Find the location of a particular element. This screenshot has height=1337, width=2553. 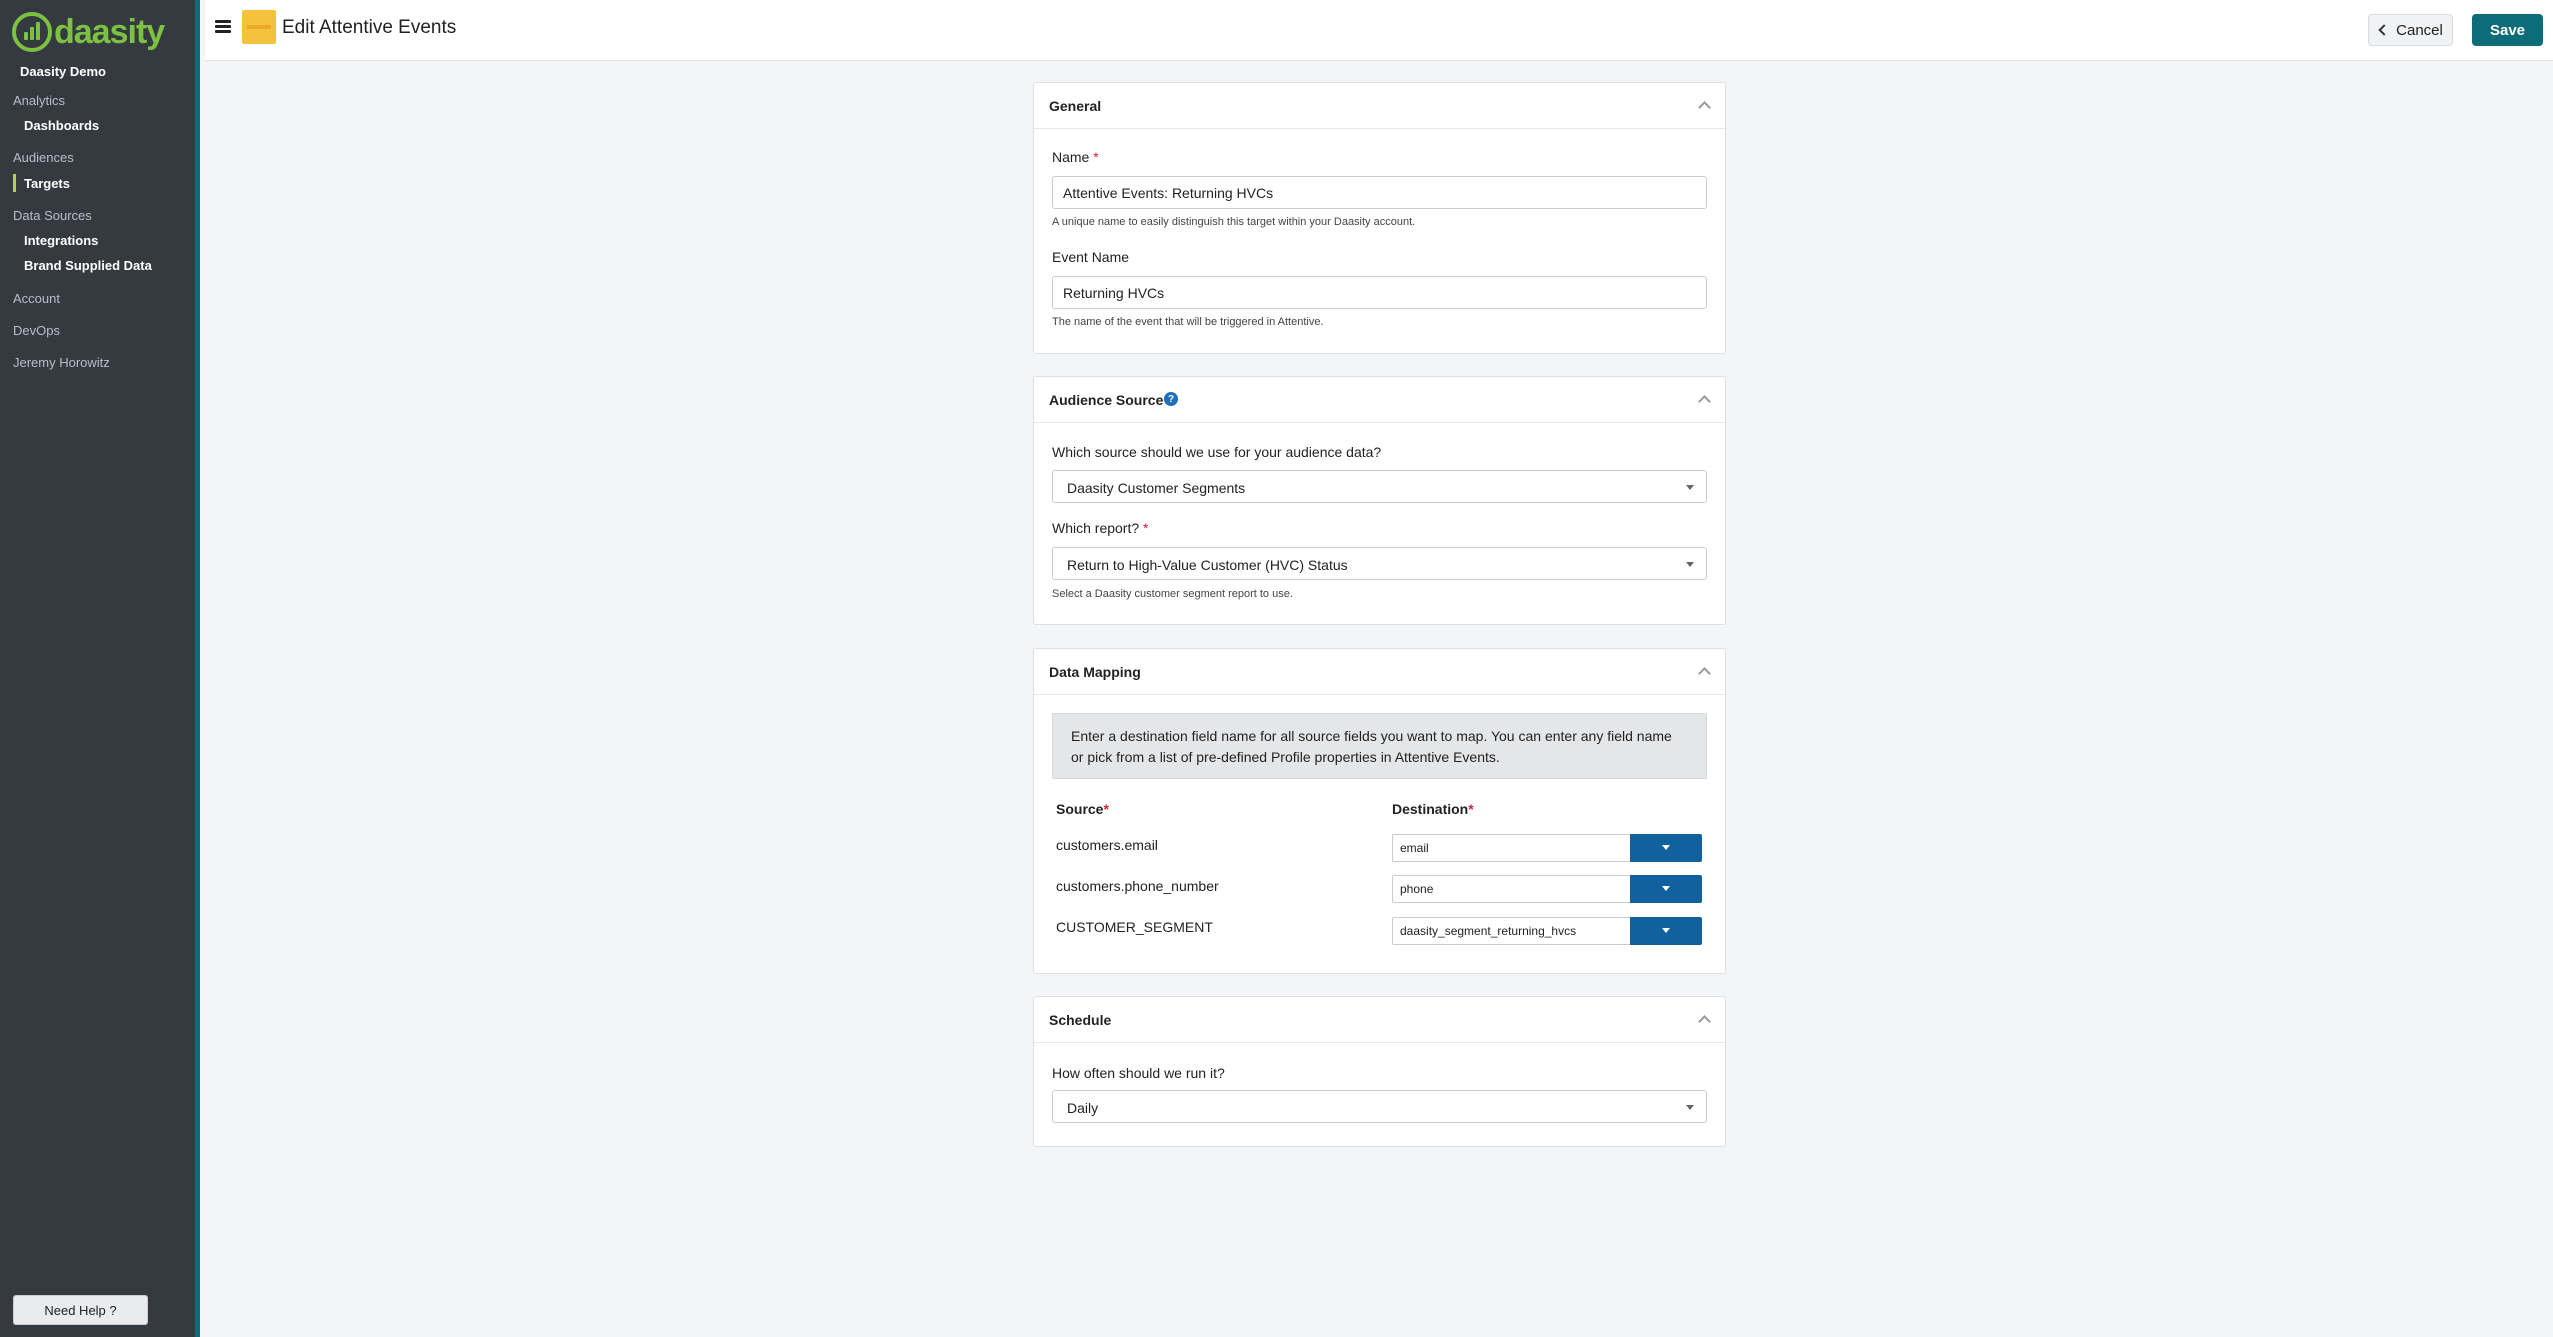

logo-text: daasity is located at coordinates (109, 31).